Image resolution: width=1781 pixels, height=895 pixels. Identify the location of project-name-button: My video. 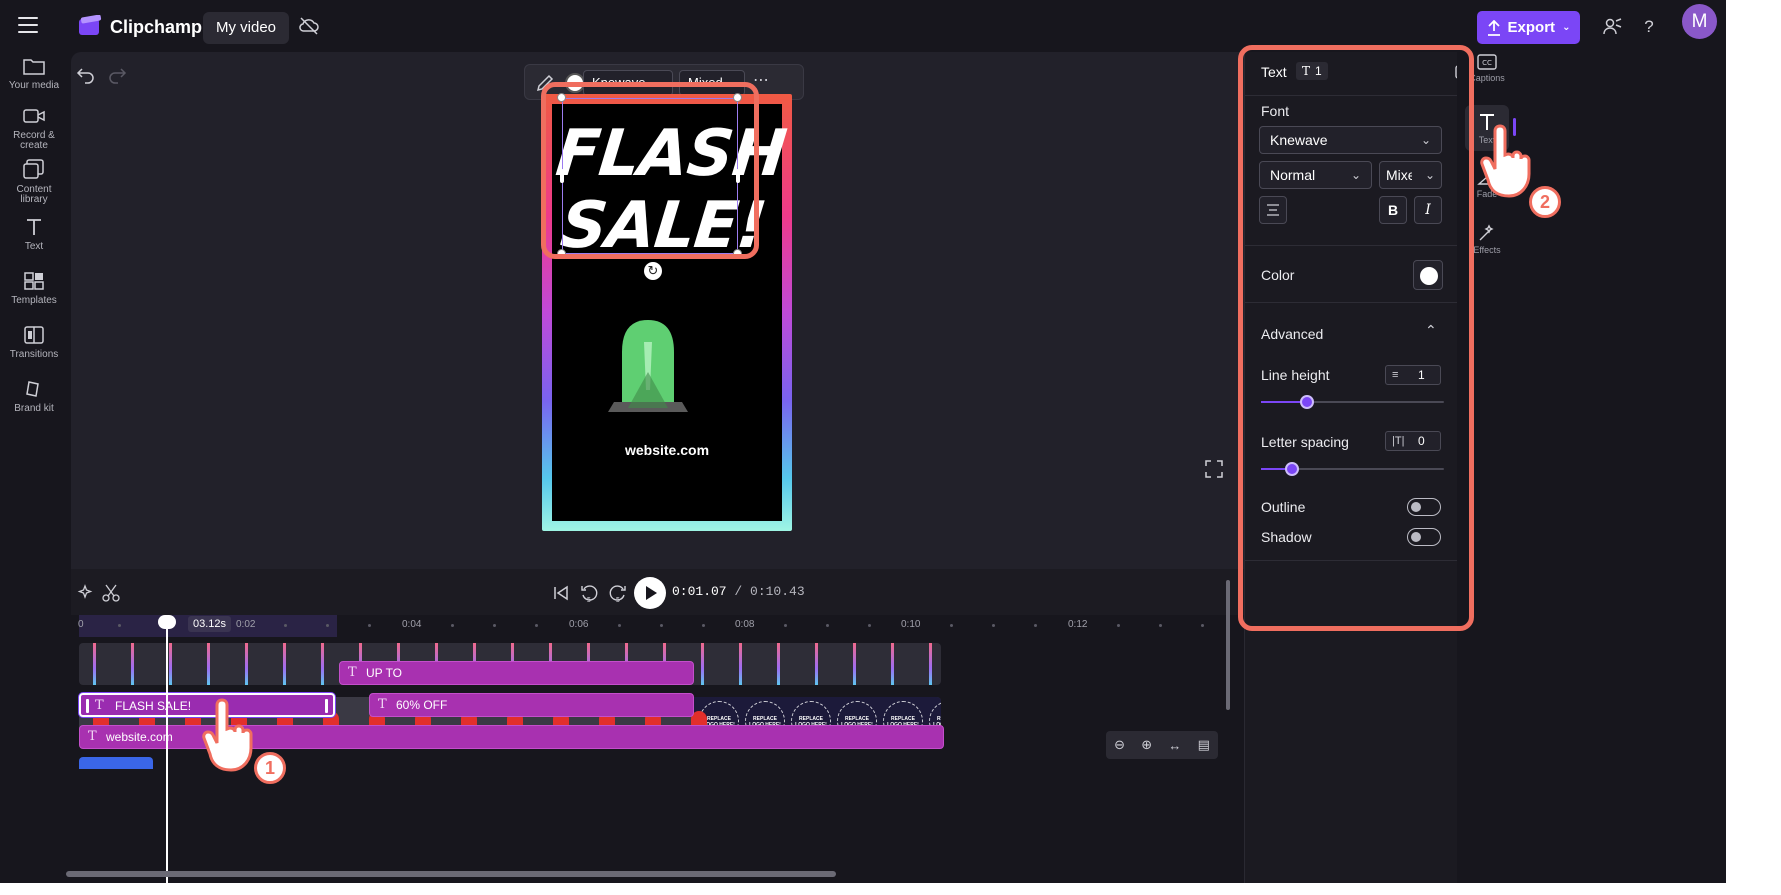
(246, 28).